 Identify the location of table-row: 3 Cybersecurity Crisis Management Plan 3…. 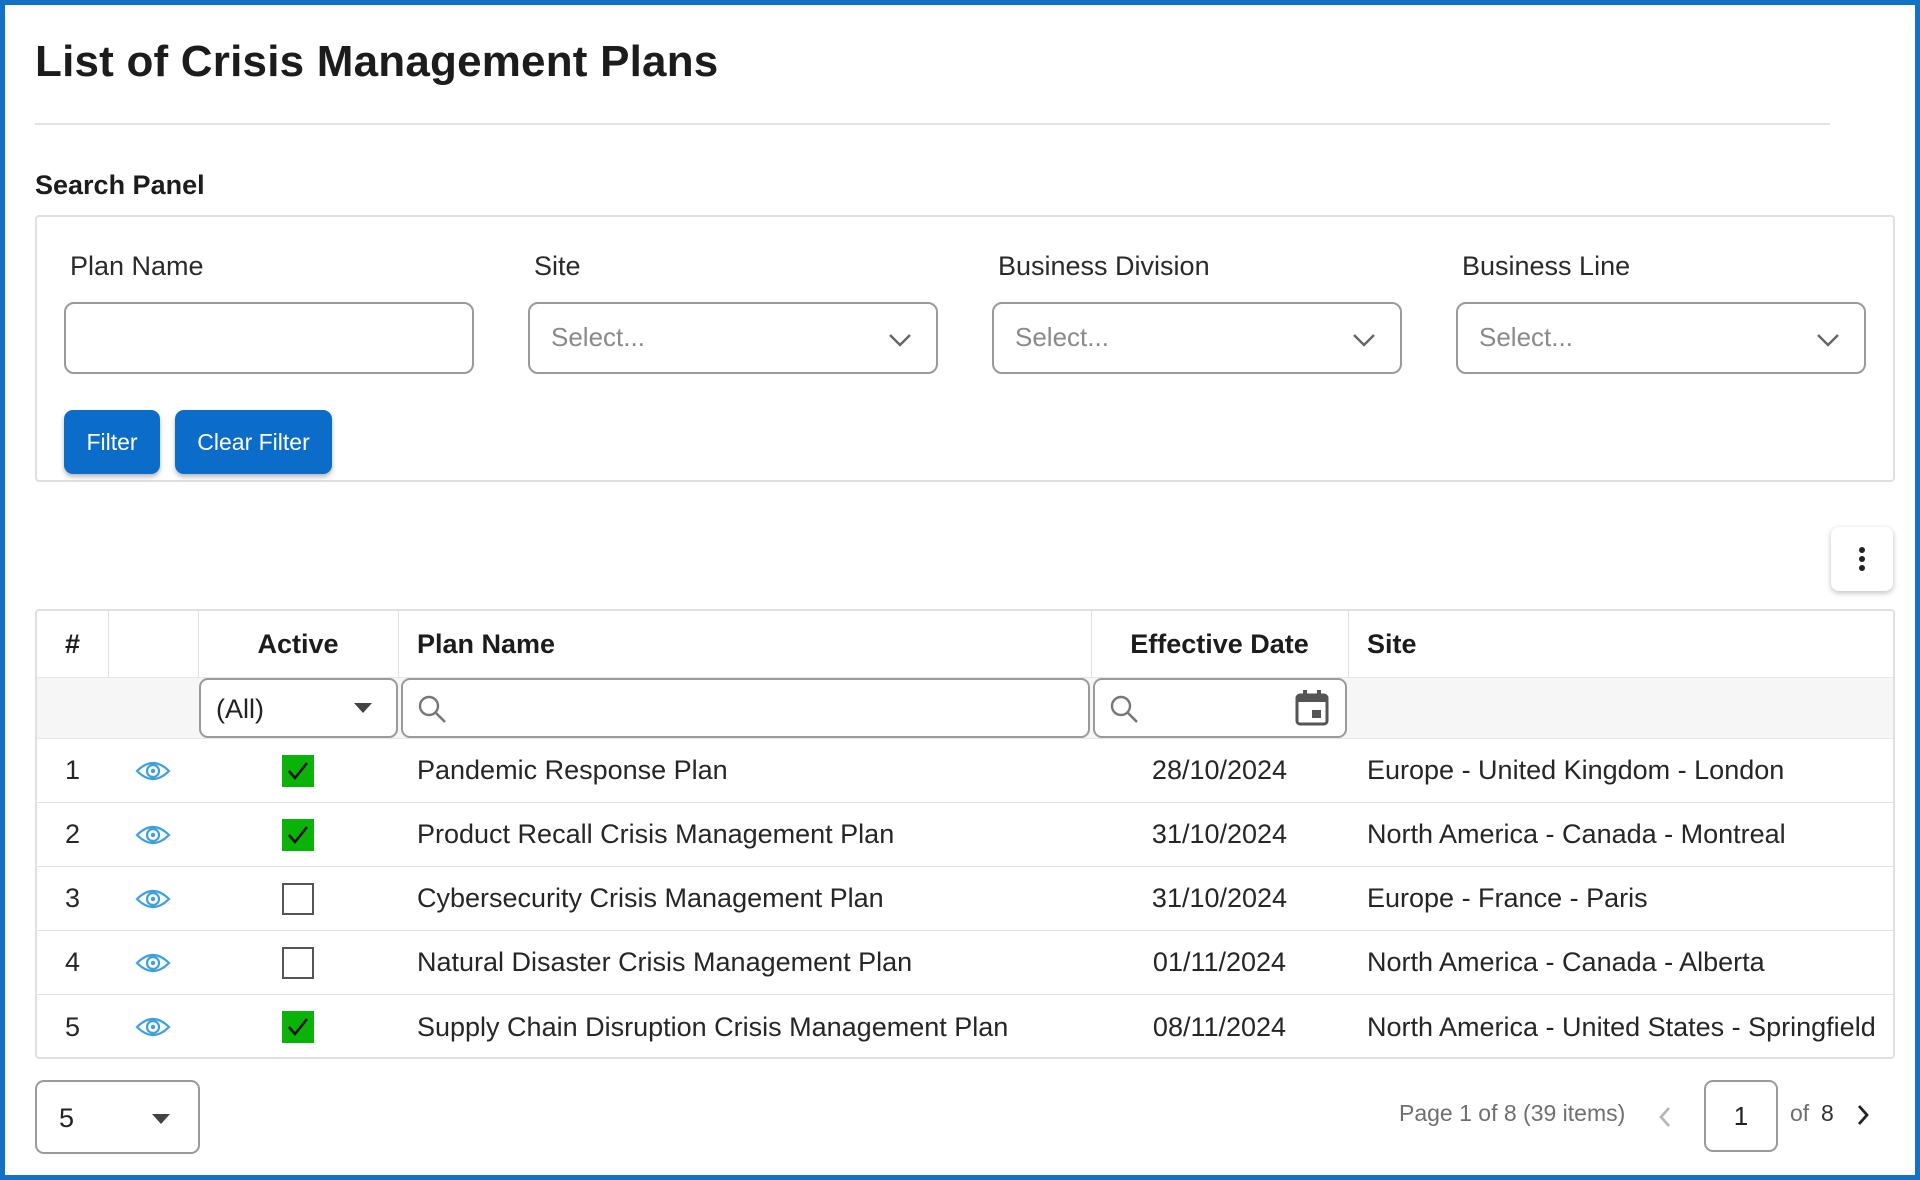
(965, 899).